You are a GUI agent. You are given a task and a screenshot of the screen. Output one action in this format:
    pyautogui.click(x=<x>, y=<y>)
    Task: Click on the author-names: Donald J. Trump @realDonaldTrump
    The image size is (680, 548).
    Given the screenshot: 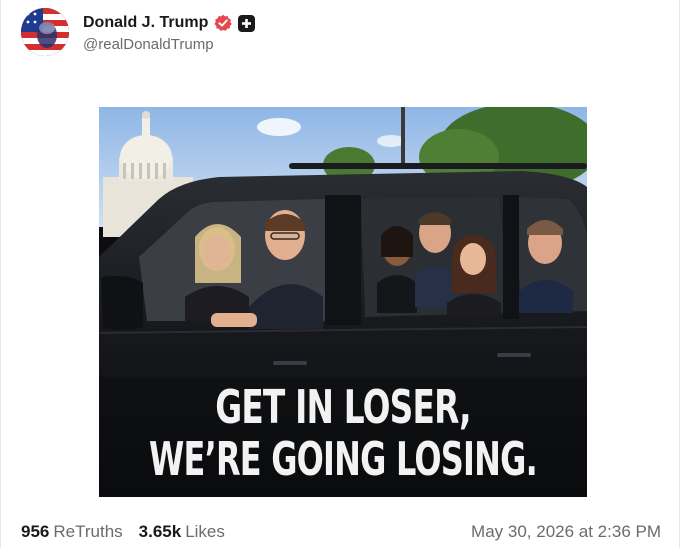 What is the action you would take?
    pyautogui.click(x=169, y=32)
    